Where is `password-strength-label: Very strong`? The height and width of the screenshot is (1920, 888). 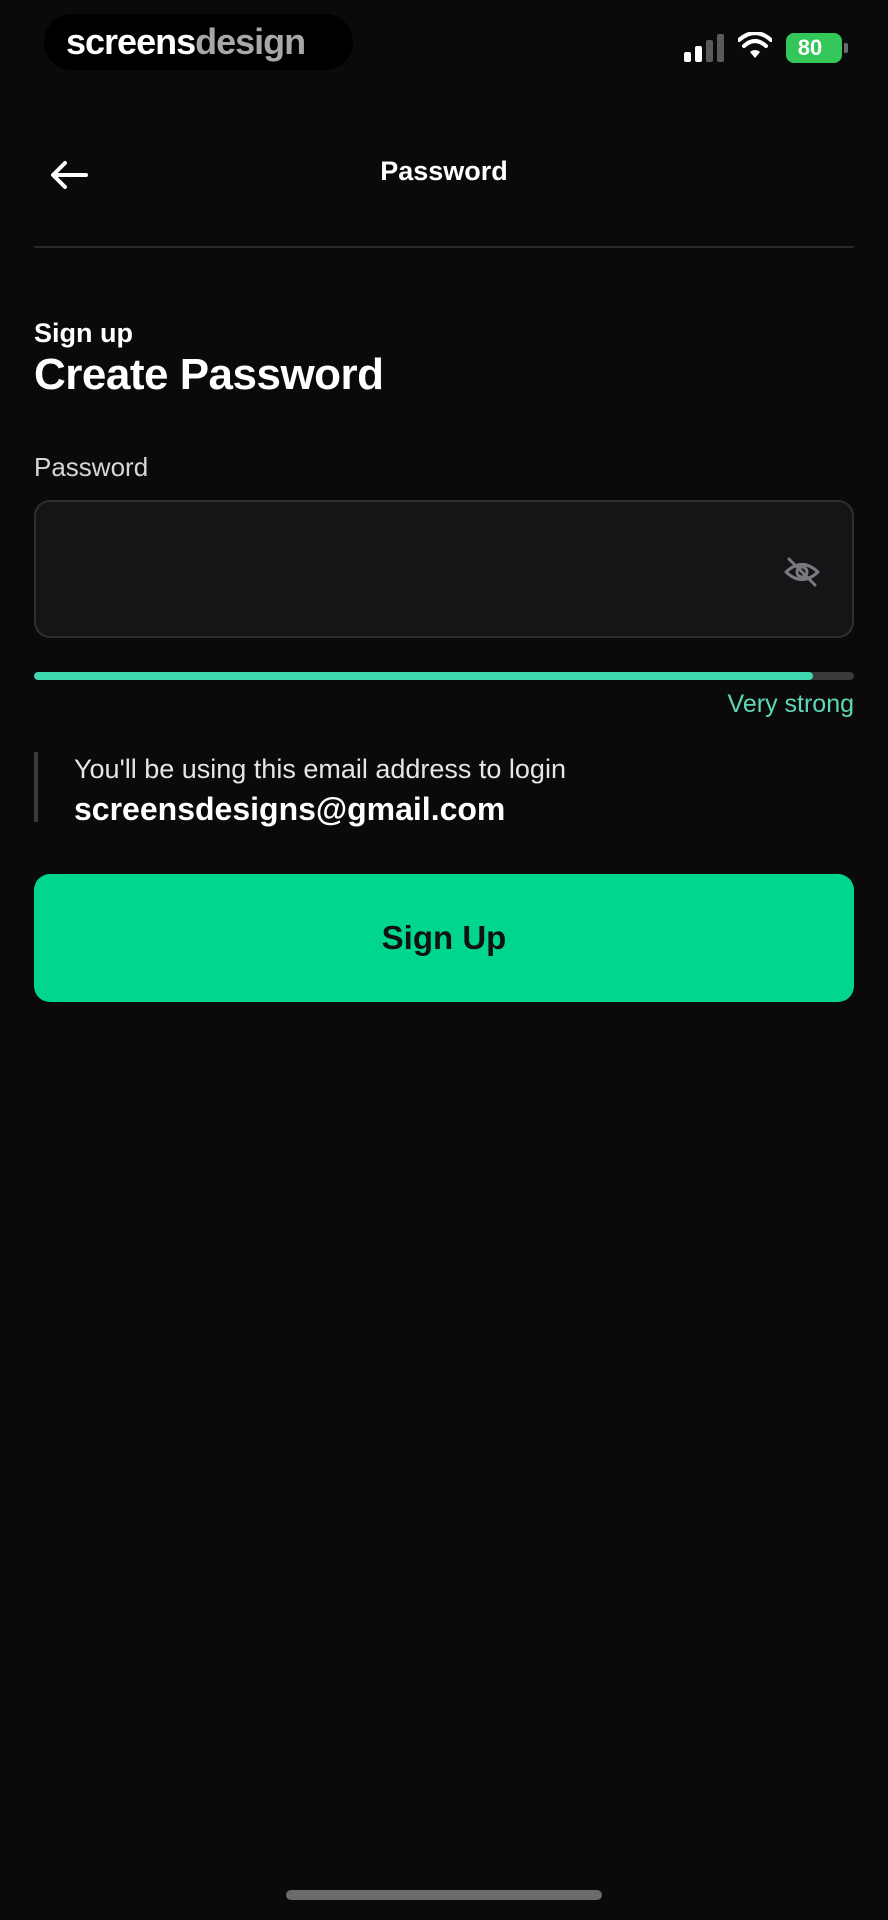
password-strength-label: Very strong is located at coordinates (790, 704).